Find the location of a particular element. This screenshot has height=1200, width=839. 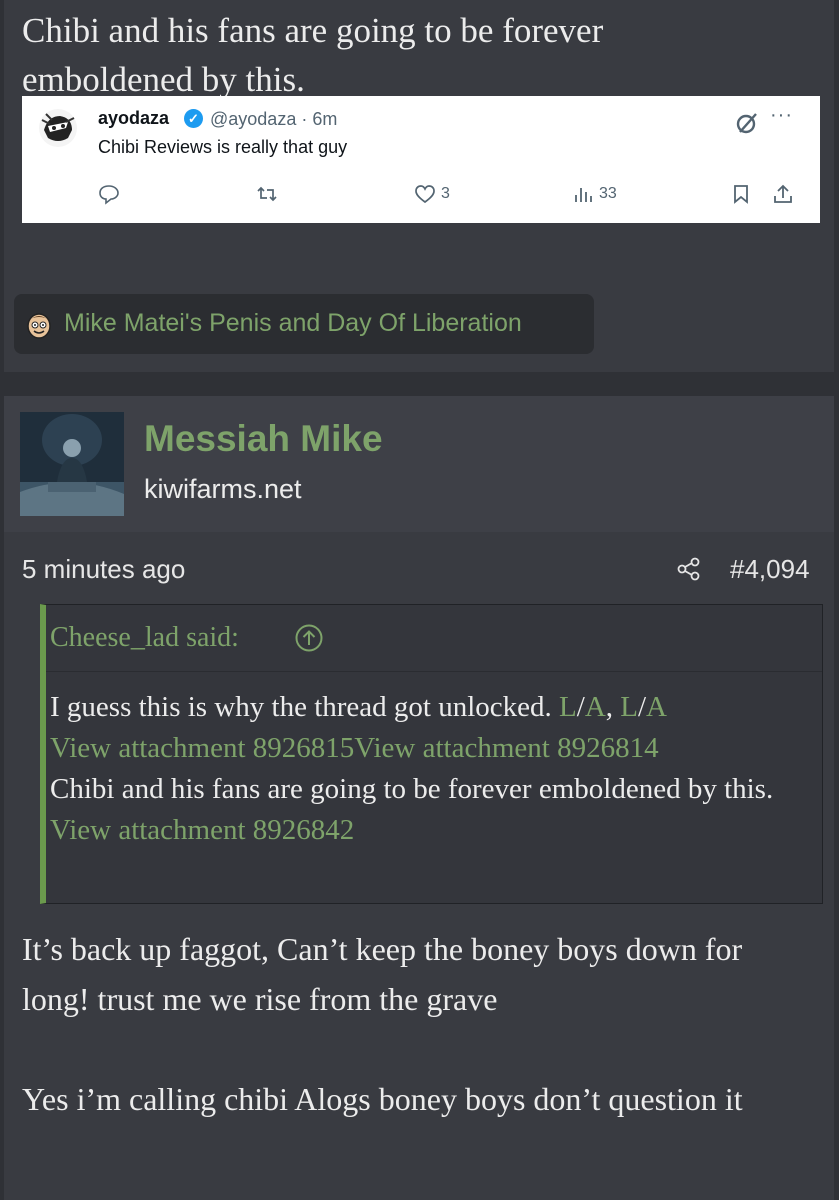

reply-icon is located at coordinates (109, 195).